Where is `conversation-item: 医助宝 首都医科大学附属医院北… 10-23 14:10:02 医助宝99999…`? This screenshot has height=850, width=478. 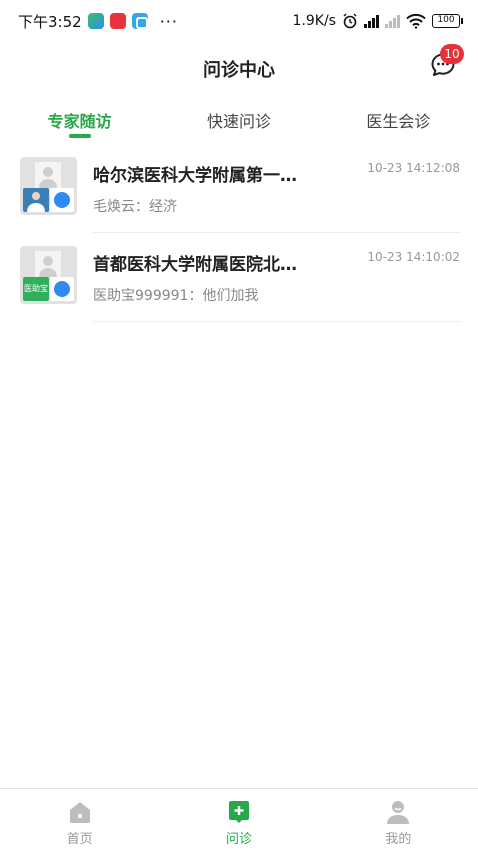
conversation-item: 医助宝 首都医科大学附属医院北… 10-23 14:10:02 医助宝99999… is located at coordinates (239, 285).